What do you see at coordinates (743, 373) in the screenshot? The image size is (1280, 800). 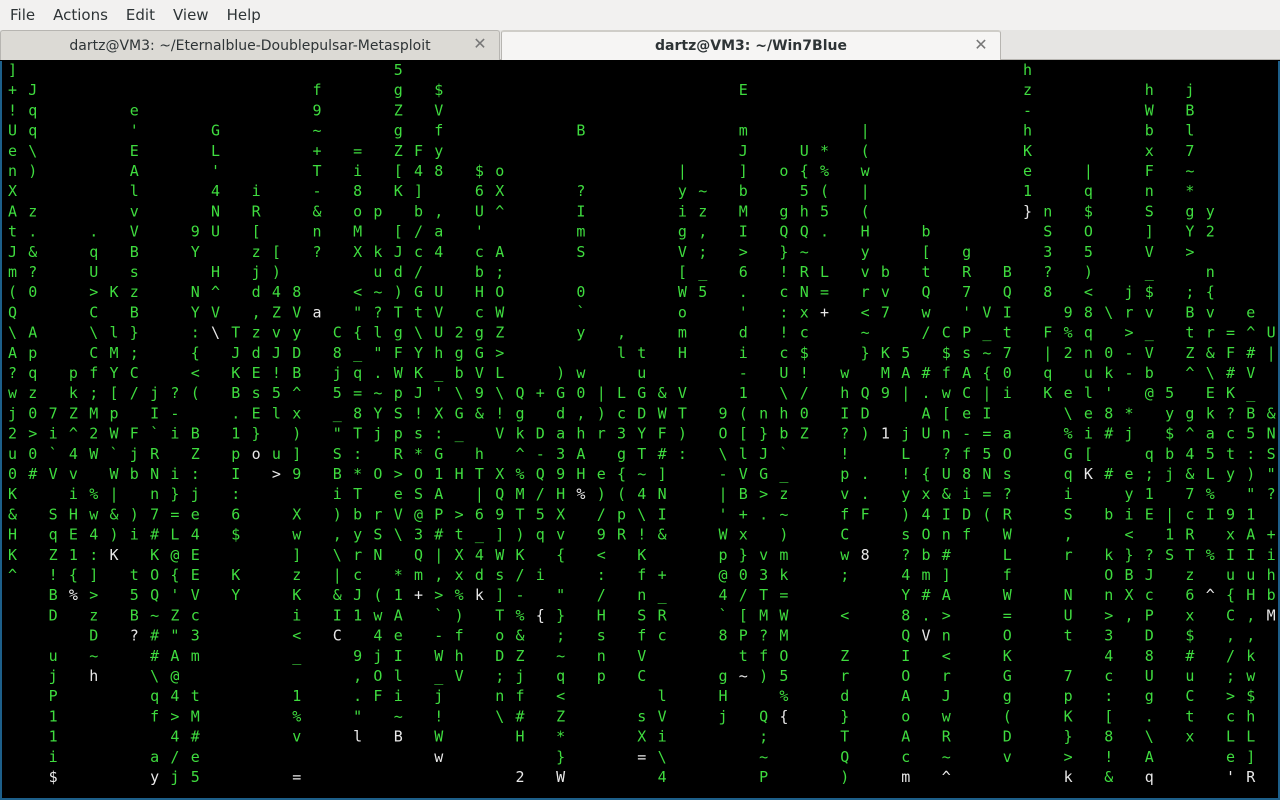 I see `matrix-glyph: -` at bounding box center [743, 373].